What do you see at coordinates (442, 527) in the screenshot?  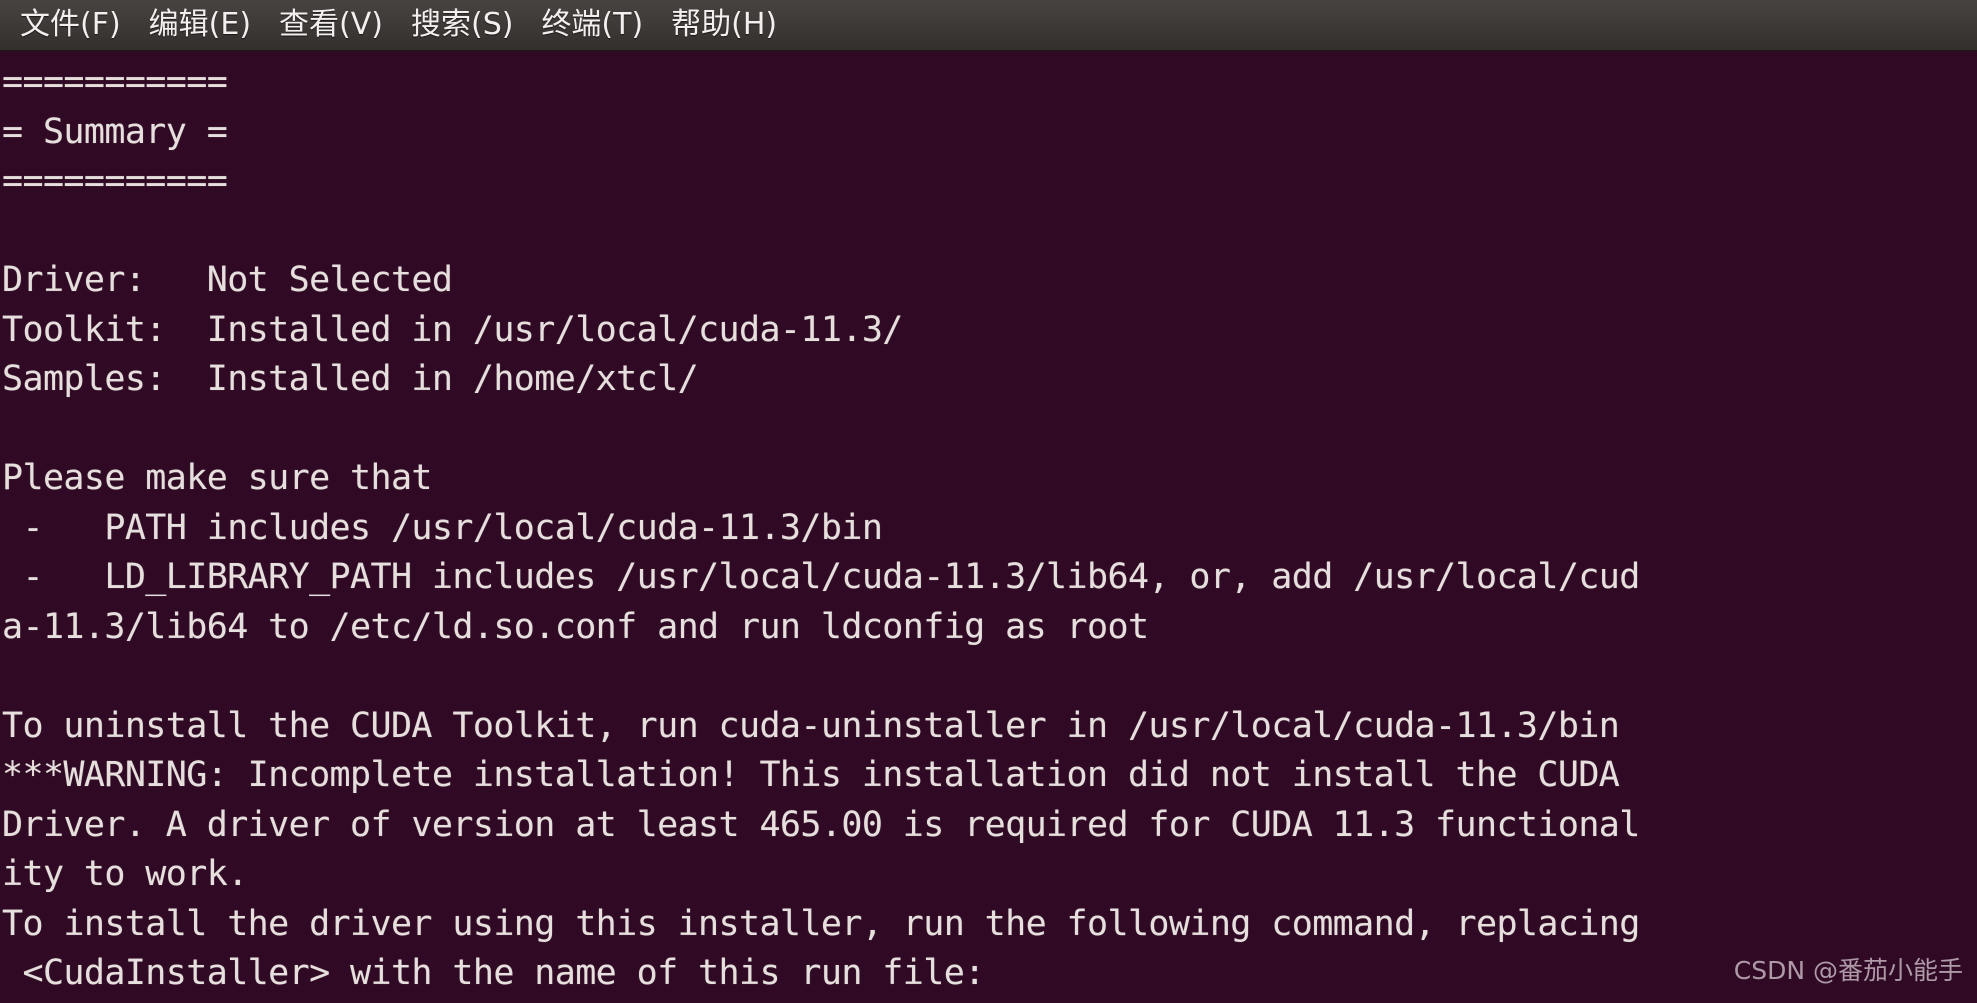 I see `terminal-line: - PATH includes /usr/local/cuda-11.3/bin` at bounding box center [442, 527].